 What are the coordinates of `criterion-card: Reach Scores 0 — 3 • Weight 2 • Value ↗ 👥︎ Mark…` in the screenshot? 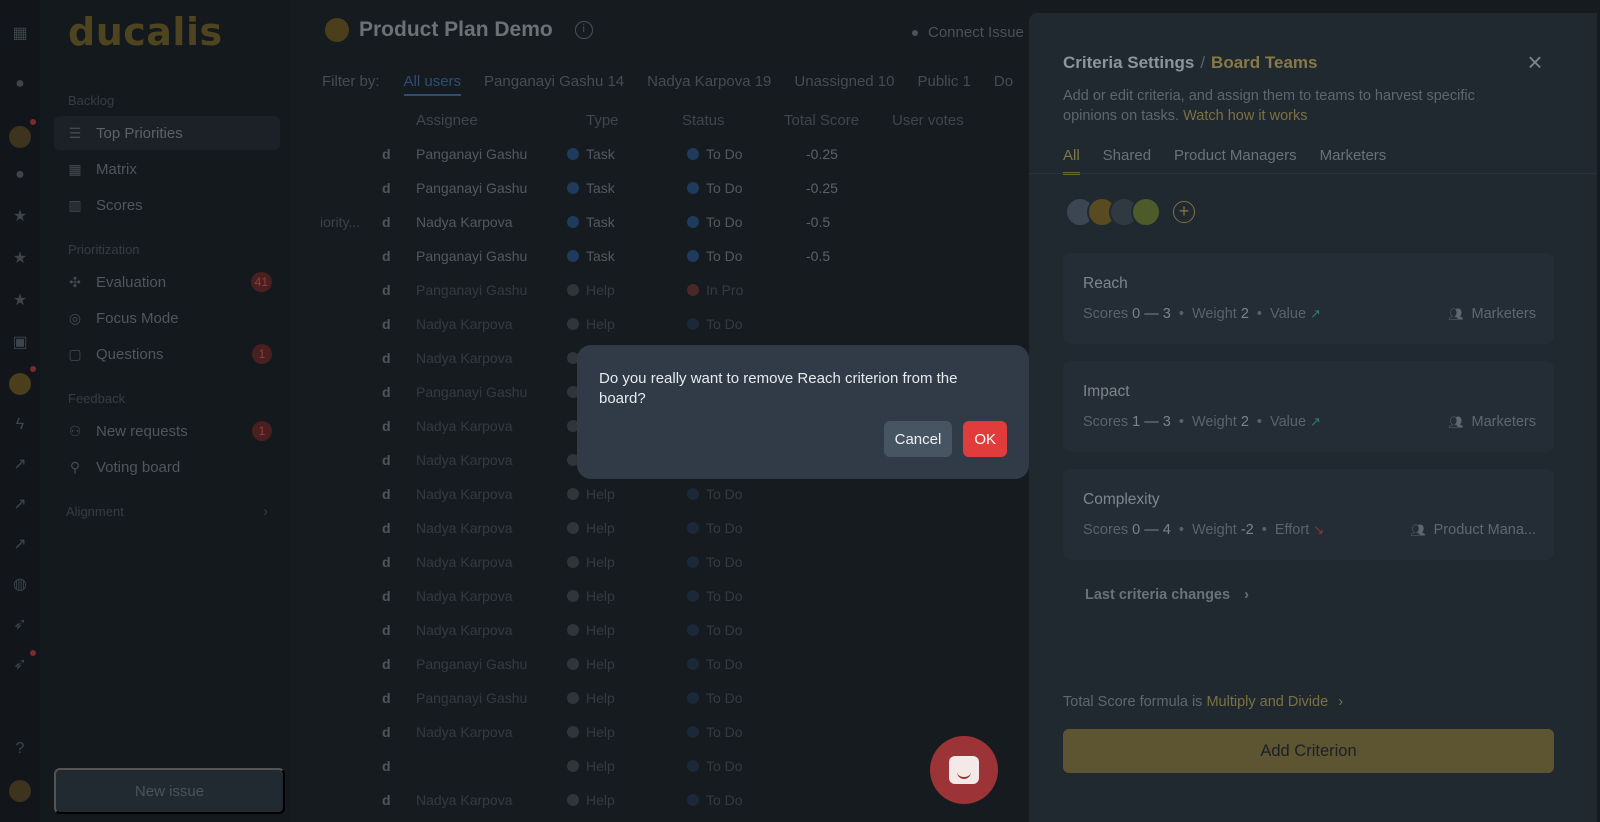 It's located at (1308, 298).